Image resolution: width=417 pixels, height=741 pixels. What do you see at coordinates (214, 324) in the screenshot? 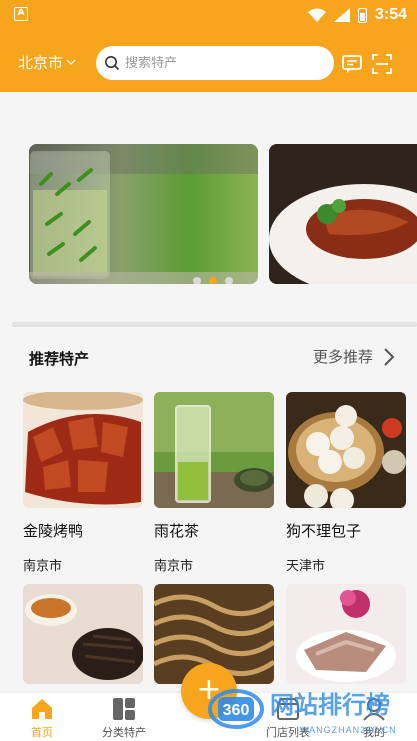
I see `section-divider` at bounding box center [214, 324].